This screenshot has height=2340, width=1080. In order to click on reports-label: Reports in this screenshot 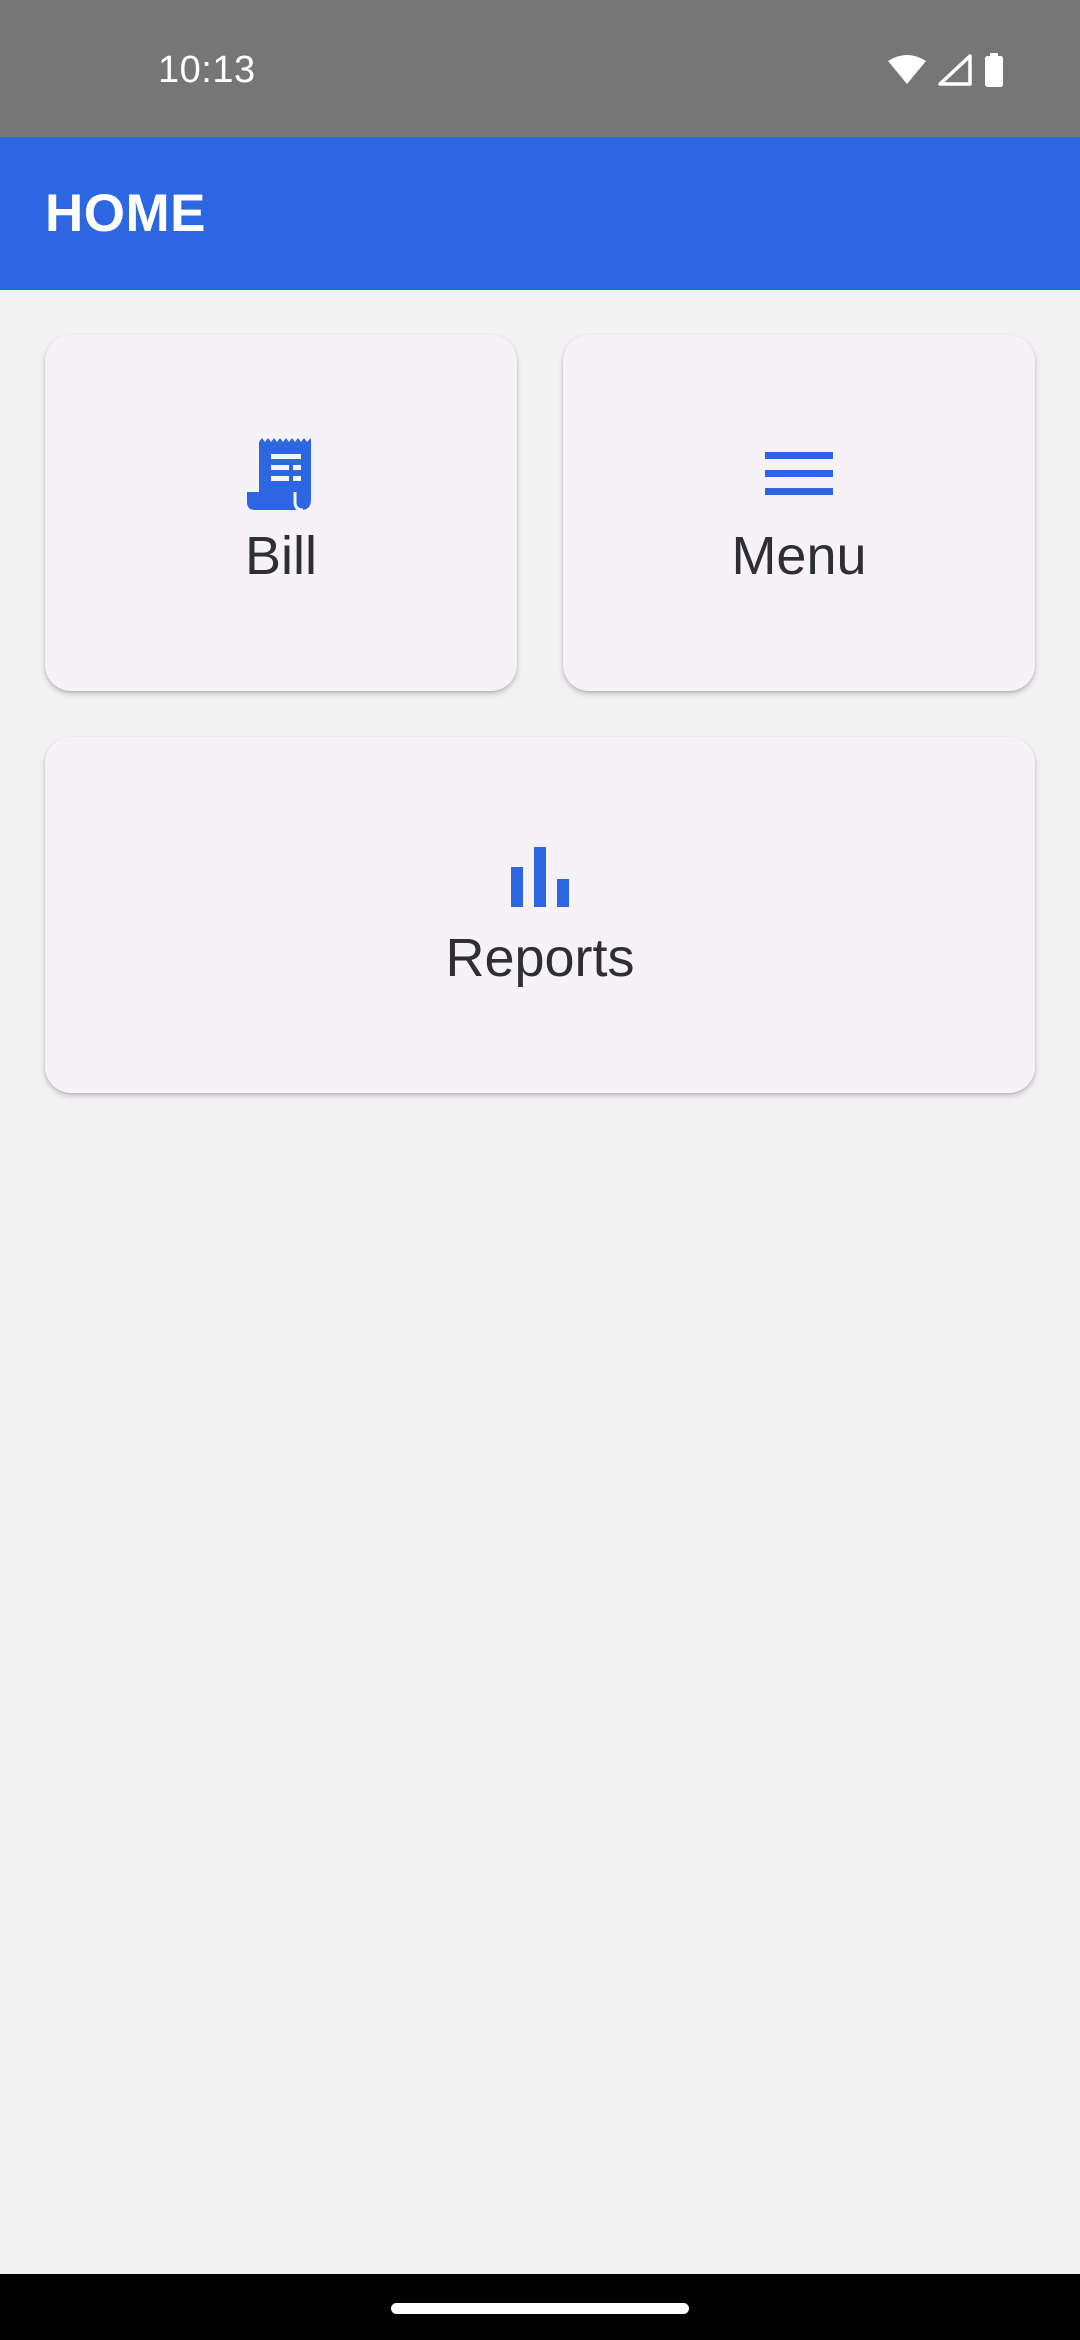, I will do `click(540, 958)`.